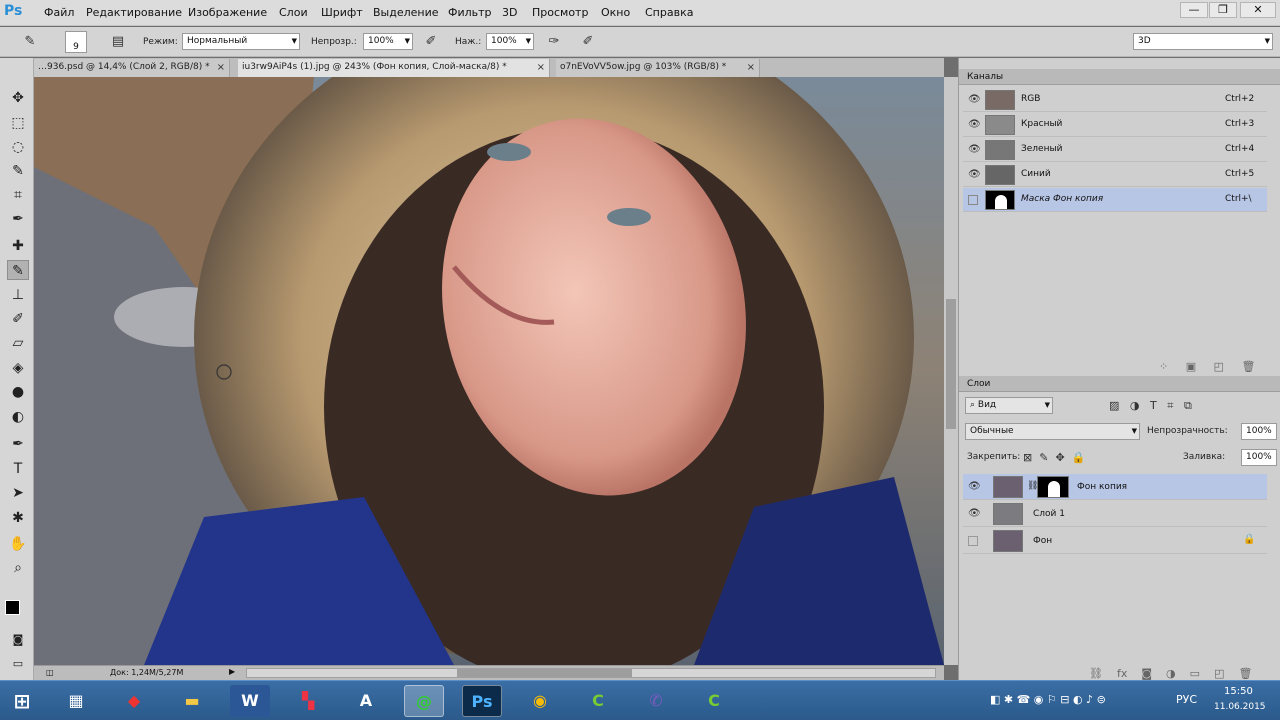  Describe the element at coordinates (1259, 431) in the screenshot. I see `layer-opacity-field: 100%` at that location.